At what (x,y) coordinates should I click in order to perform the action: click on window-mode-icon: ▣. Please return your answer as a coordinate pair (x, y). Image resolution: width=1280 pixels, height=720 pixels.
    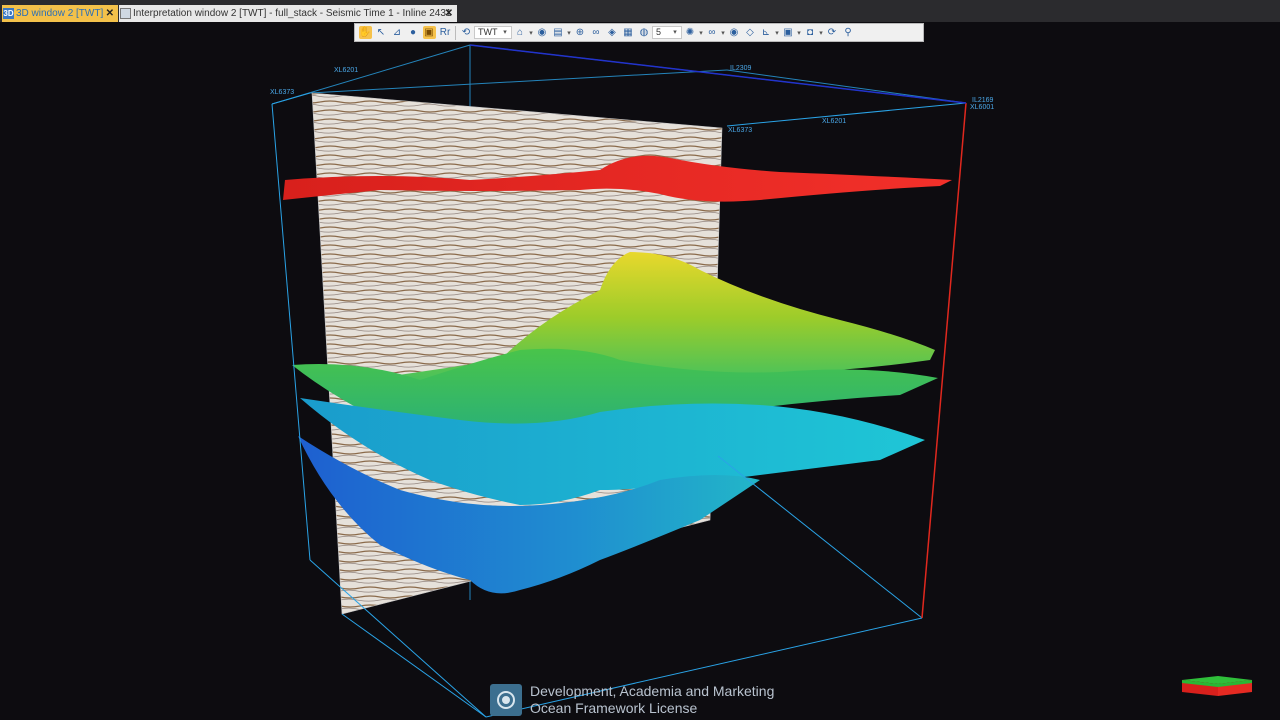
    Looking at the image, I should click on (429, 32).